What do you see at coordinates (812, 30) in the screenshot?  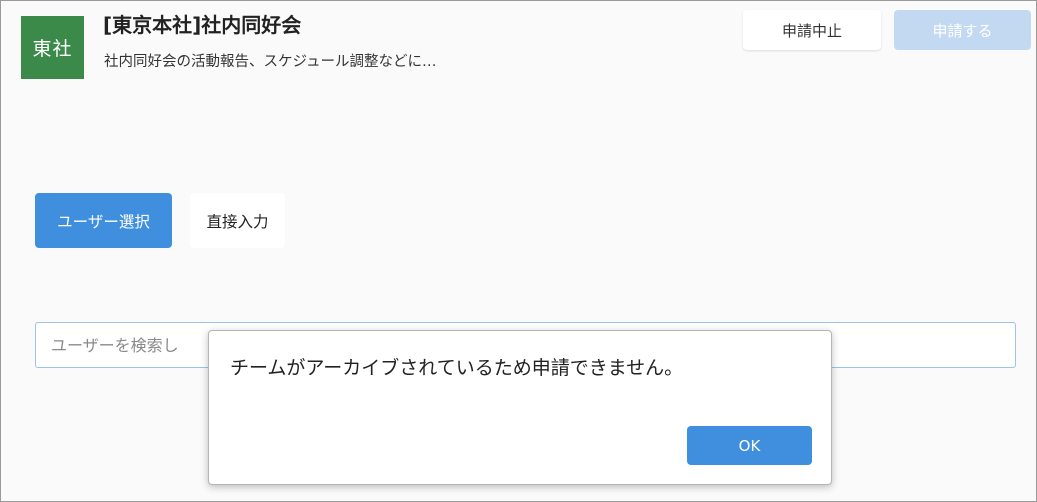 I see `cancel-application-button: 申請中止` at bounding box center [812, 30].